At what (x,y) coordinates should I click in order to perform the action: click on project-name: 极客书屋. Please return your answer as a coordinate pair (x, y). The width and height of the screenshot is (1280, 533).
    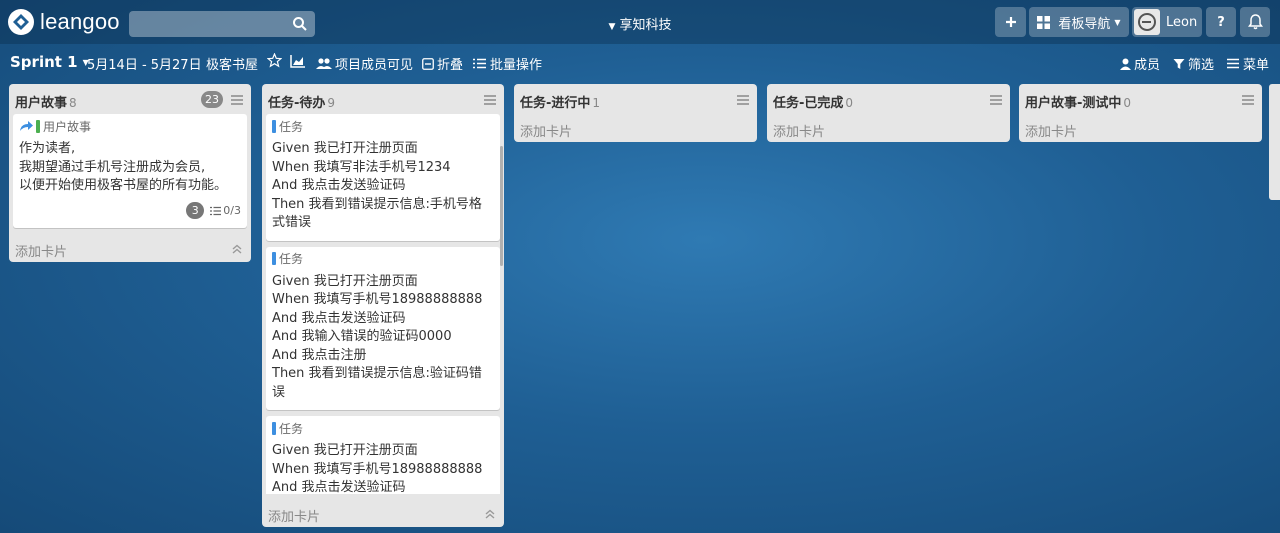
    Looking at the image, I should click on (232, 63).